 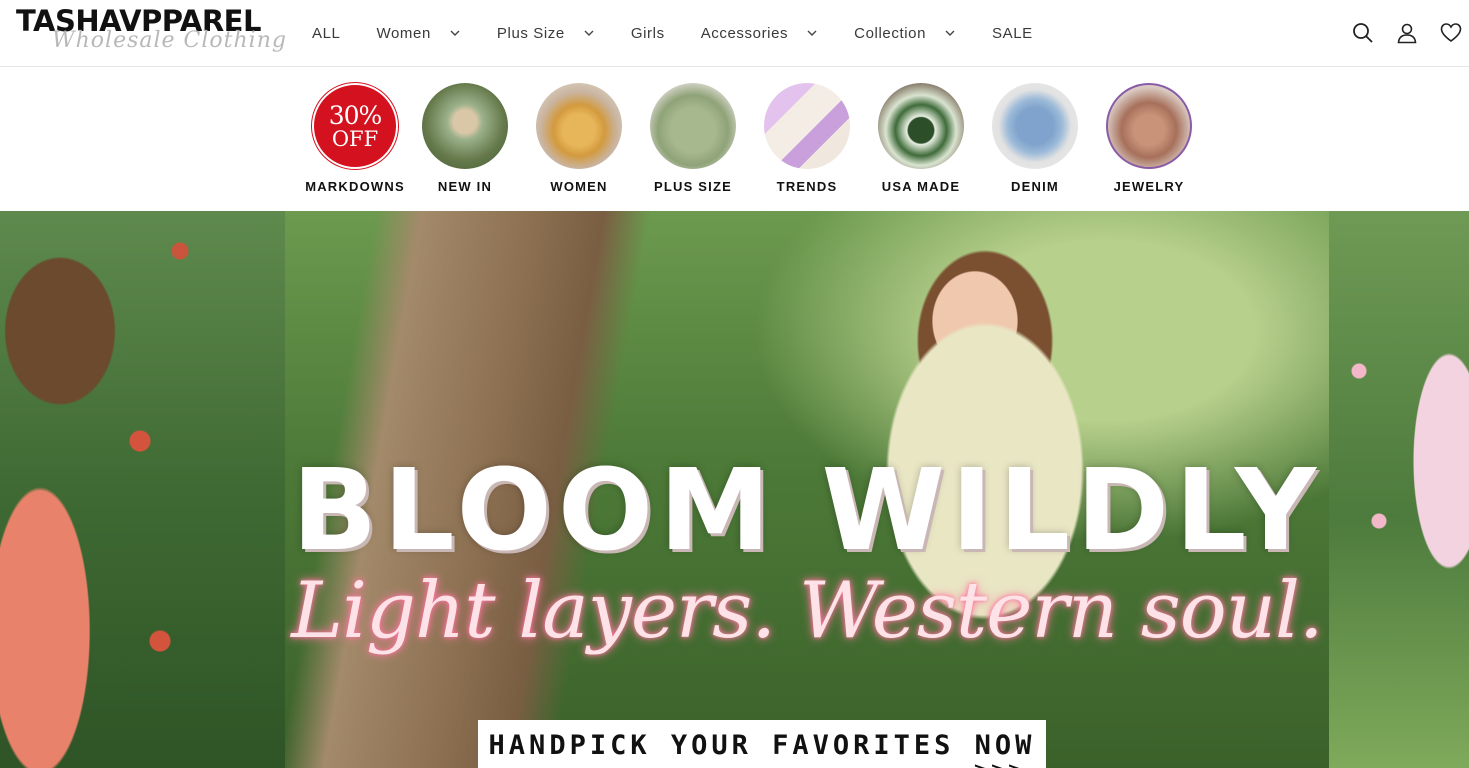 I want to click on category-jewelry: JEWELRY, so click(x=1149, y=138).